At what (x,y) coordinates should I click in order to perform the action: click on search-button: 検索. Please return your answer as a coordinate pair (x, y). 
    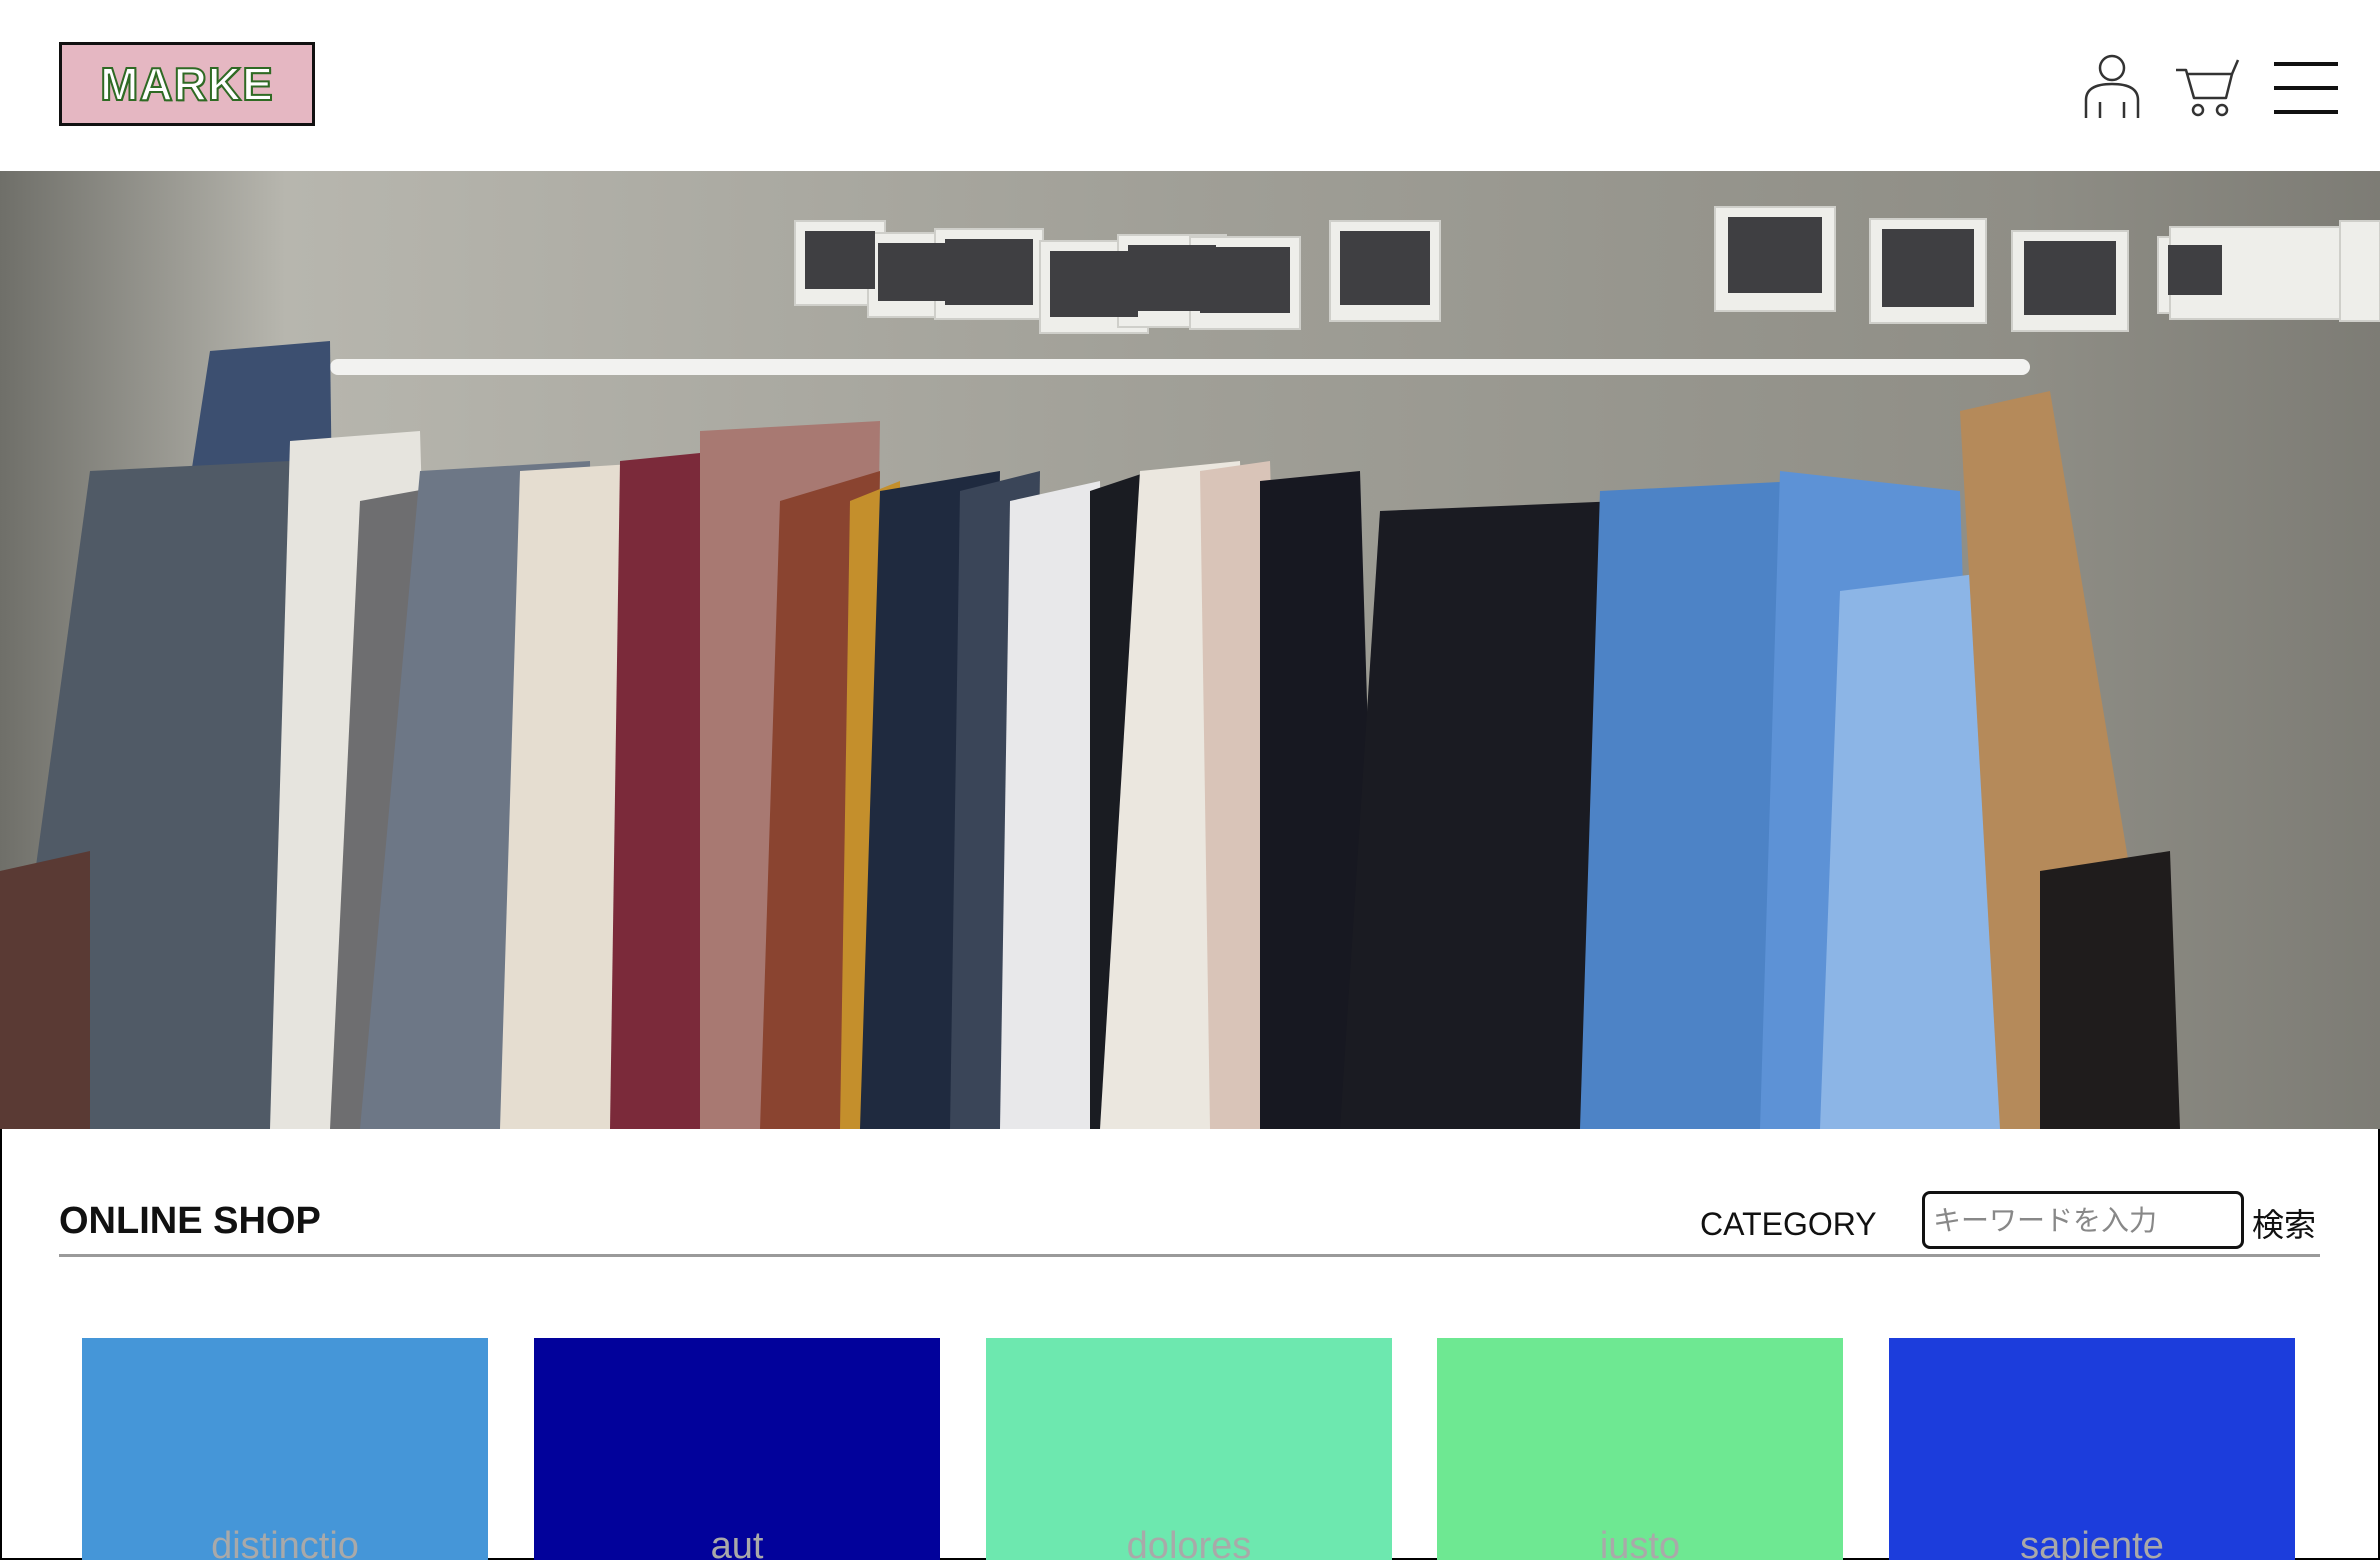
    Looking at the image, I should click on (2284, 1223).